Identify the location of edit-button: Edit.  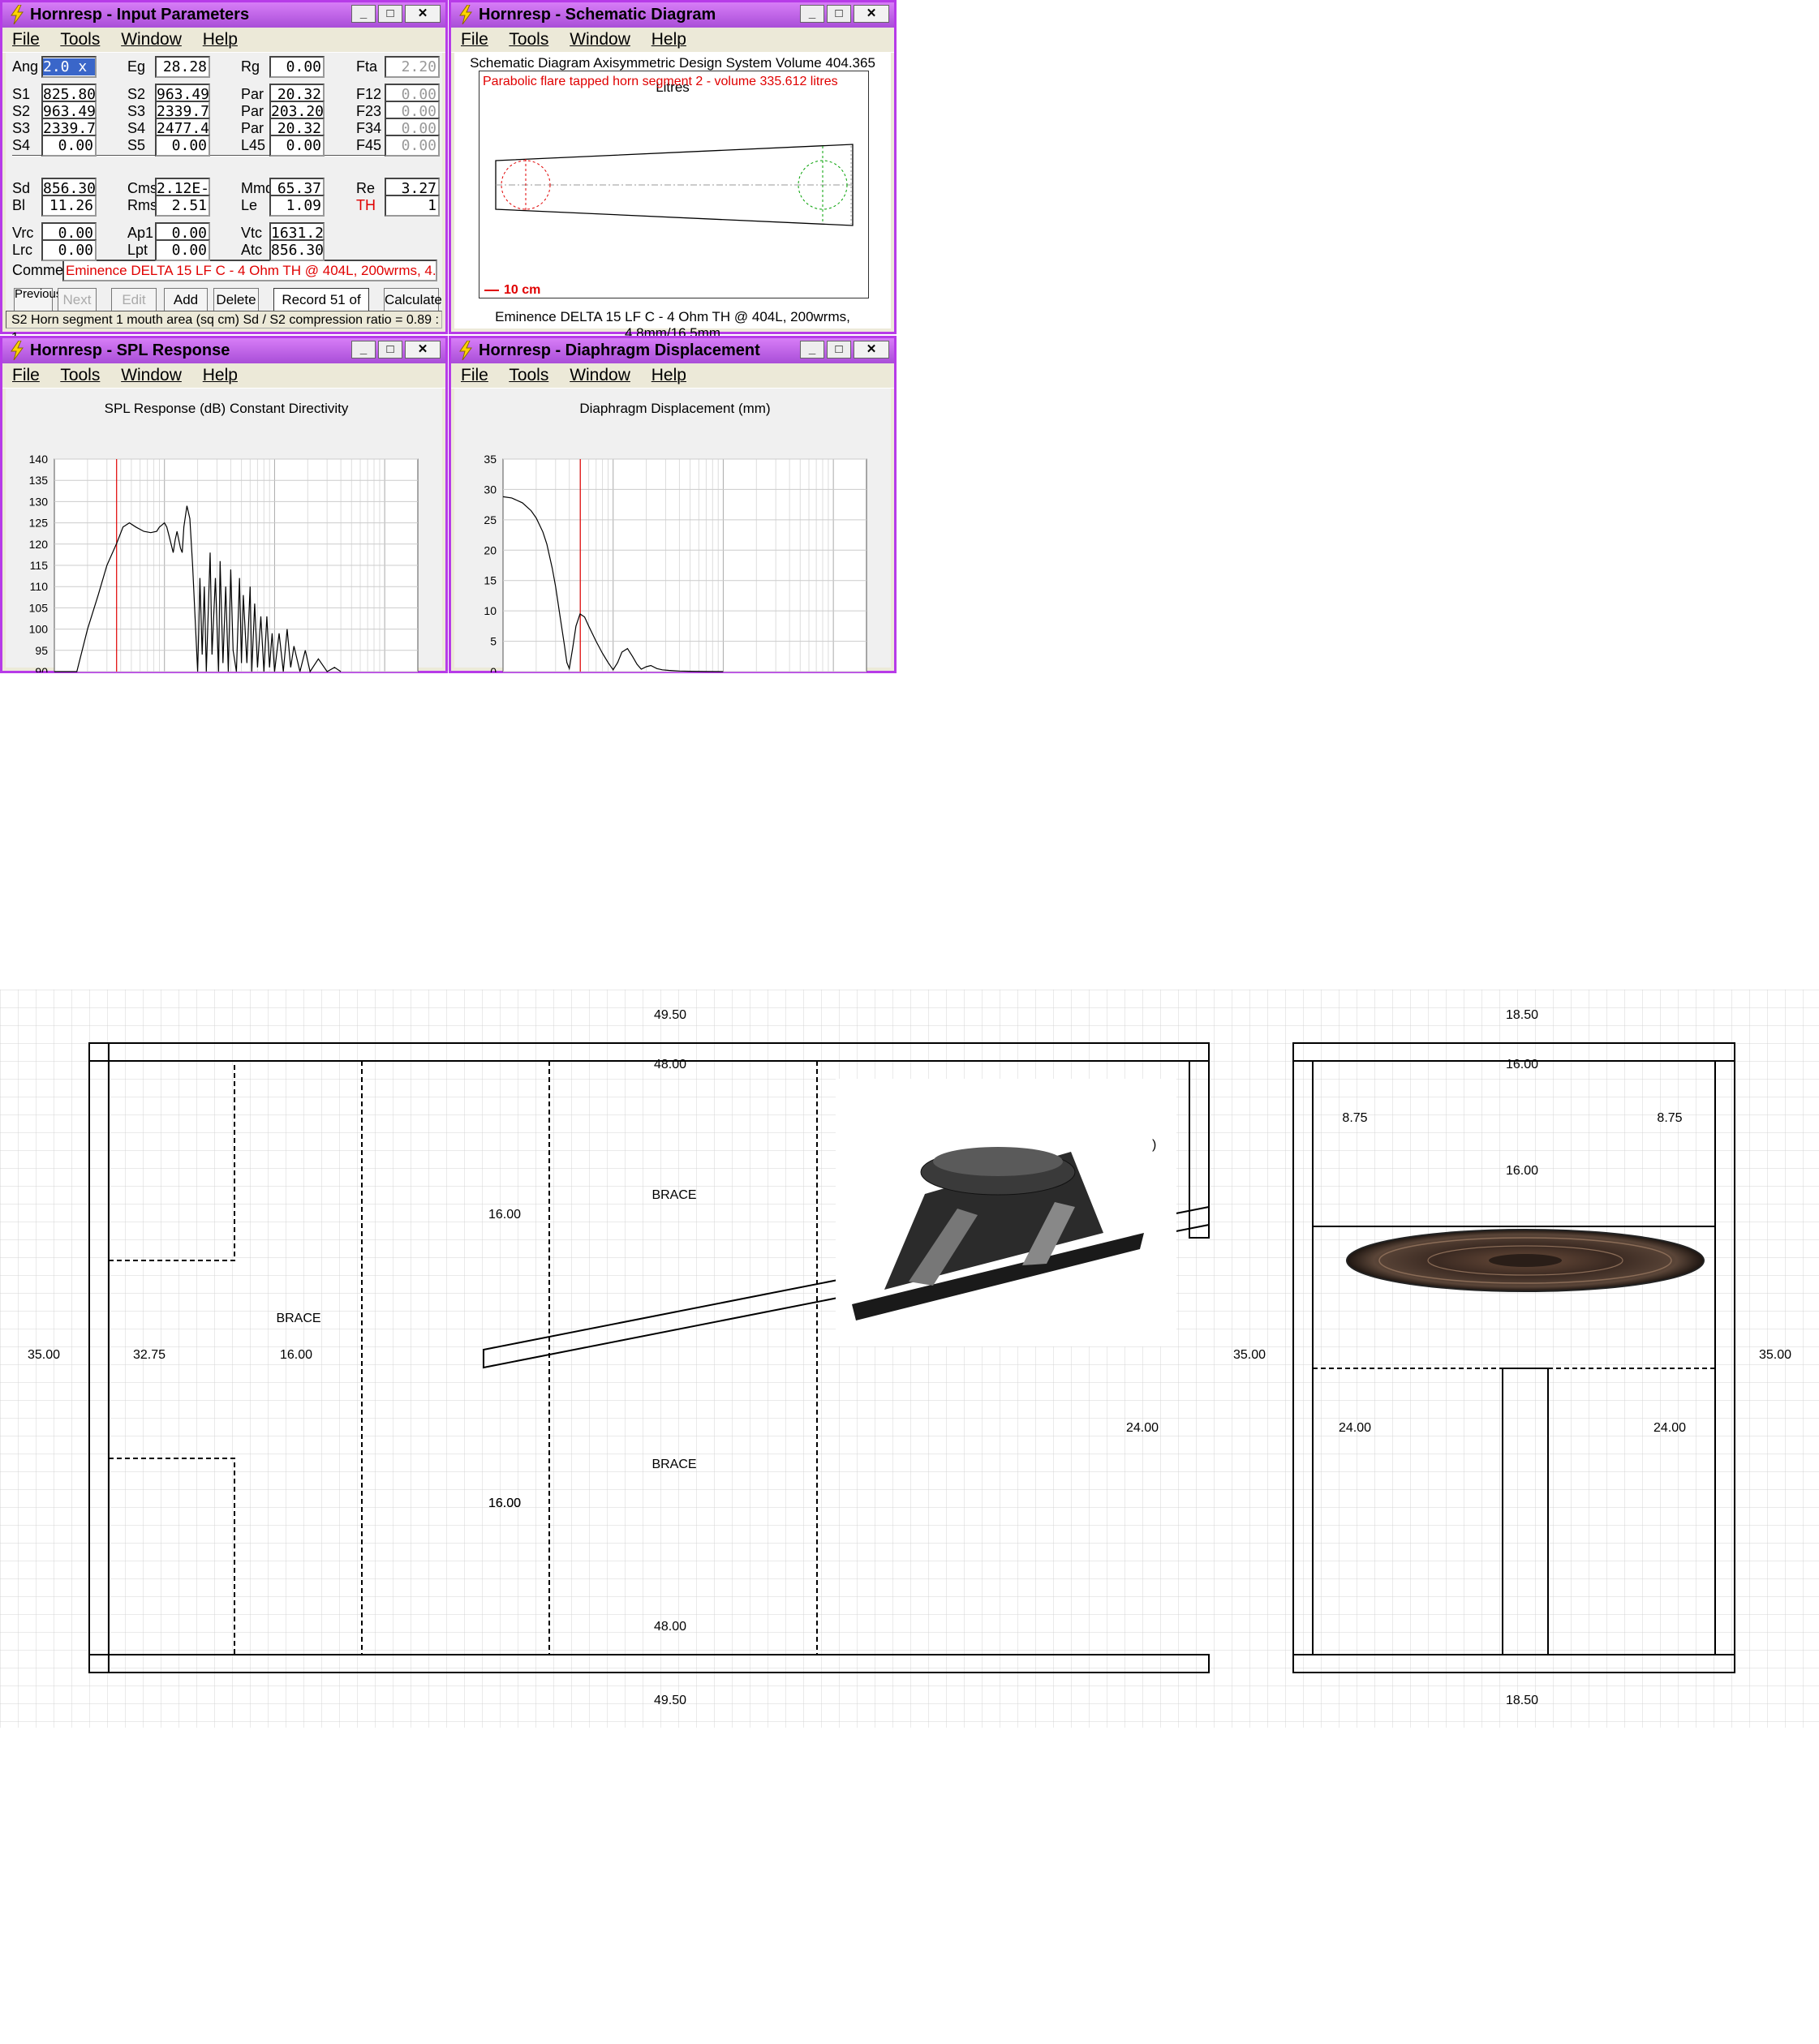
(134, 300).